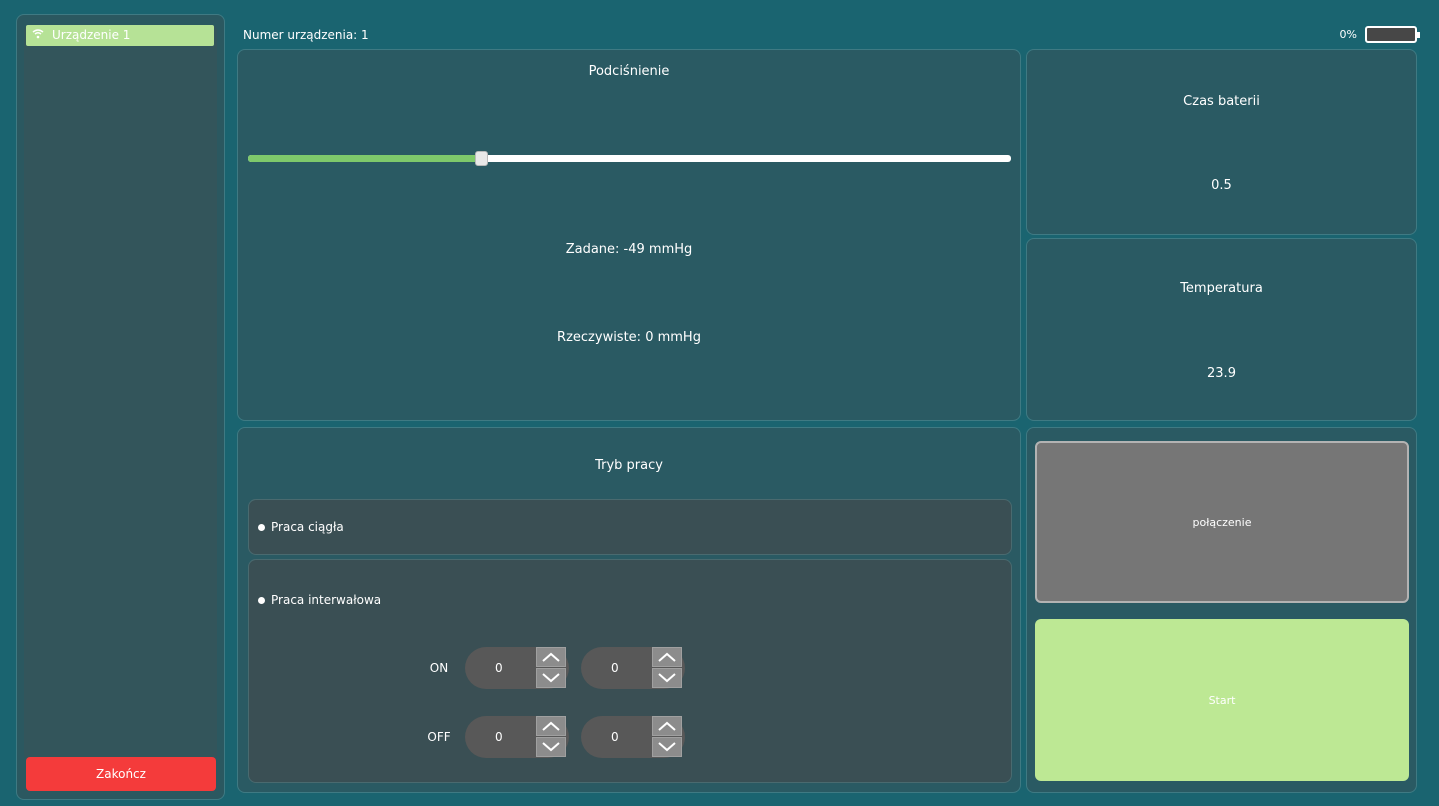 This screenshot has height=806, width=1439. Describe the element at coordinates (1221, 101) in the screenshot. I see `battery-time-title: Czas baterii` at that location.